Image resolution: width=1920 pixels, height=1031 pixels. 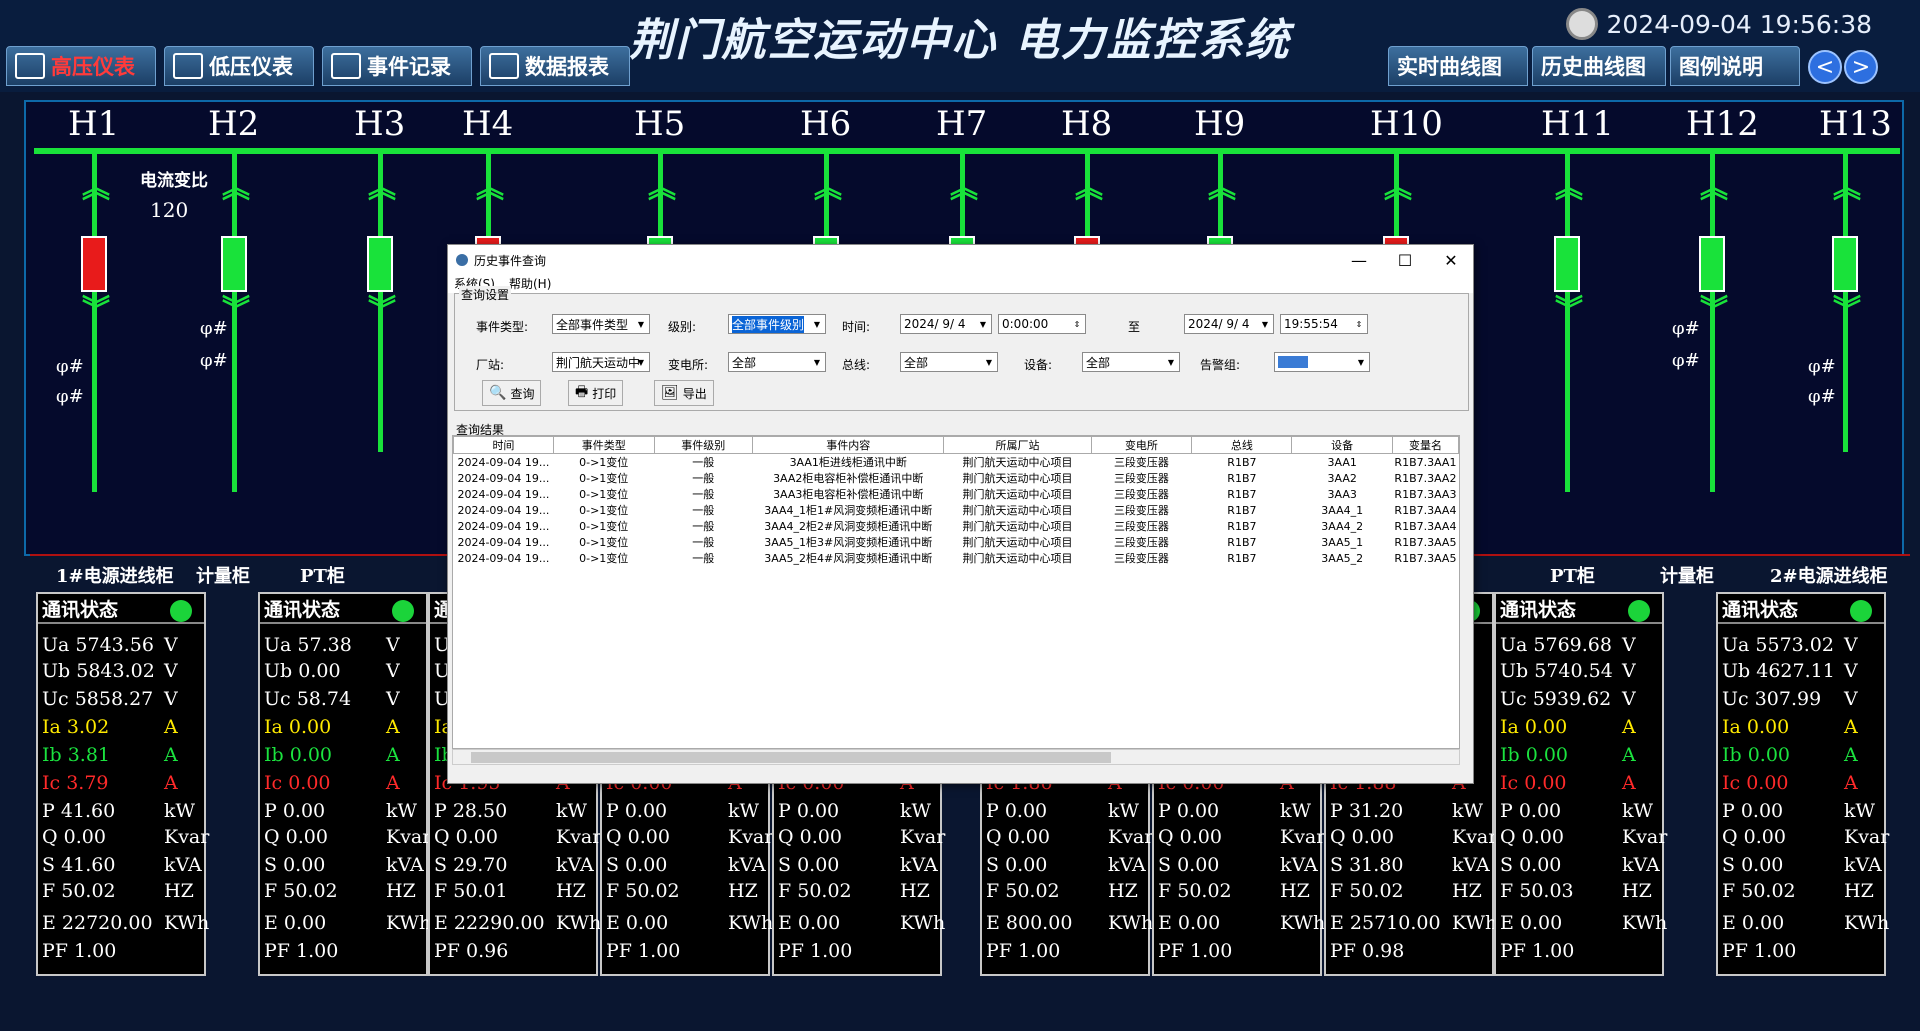 What do you see at coordinates (1042, 324) in the screenshot?
I see `time-from-spinner: 0:00:00 ⇕` at bounding box center [1042, 324].